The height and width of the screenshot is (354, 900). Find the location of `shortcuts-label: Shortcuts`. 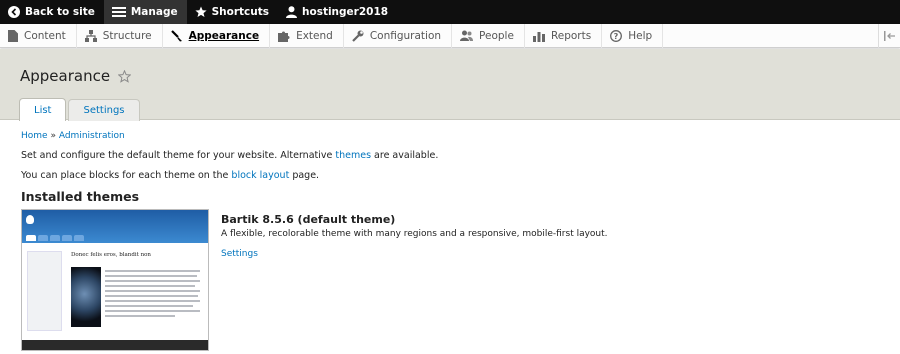

shortcuts-label: Shortcuts is located at coordinates (240, 12).